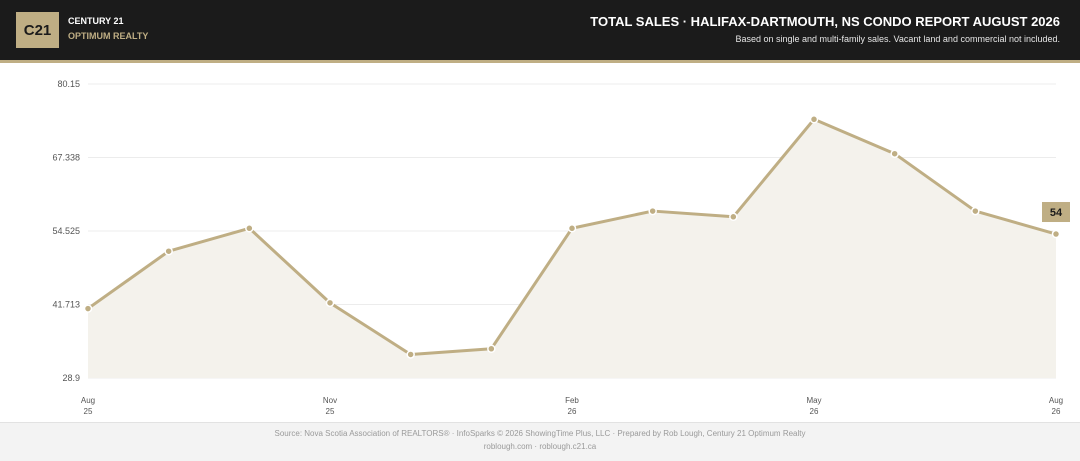  I want to click on y-tick-label: 41.713, so click(66, 304).